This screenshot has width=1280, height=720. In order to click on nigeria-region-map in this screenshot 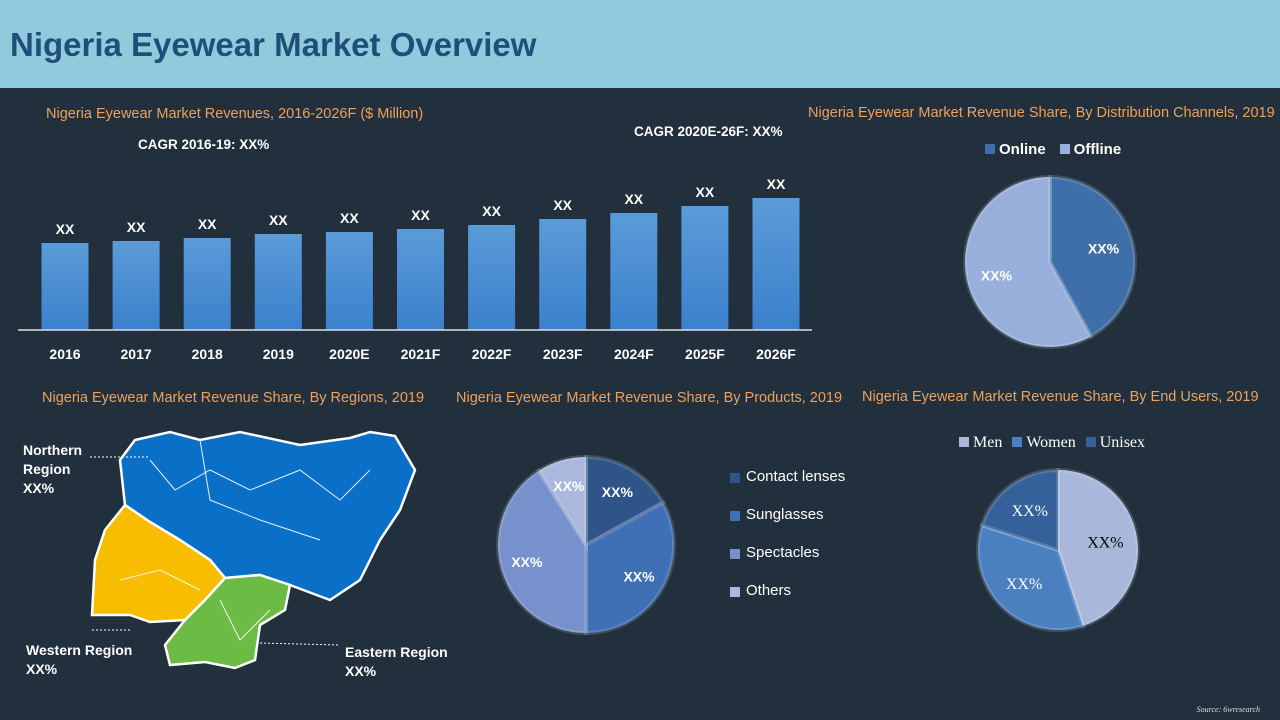, I will do `click(253, 550)`.